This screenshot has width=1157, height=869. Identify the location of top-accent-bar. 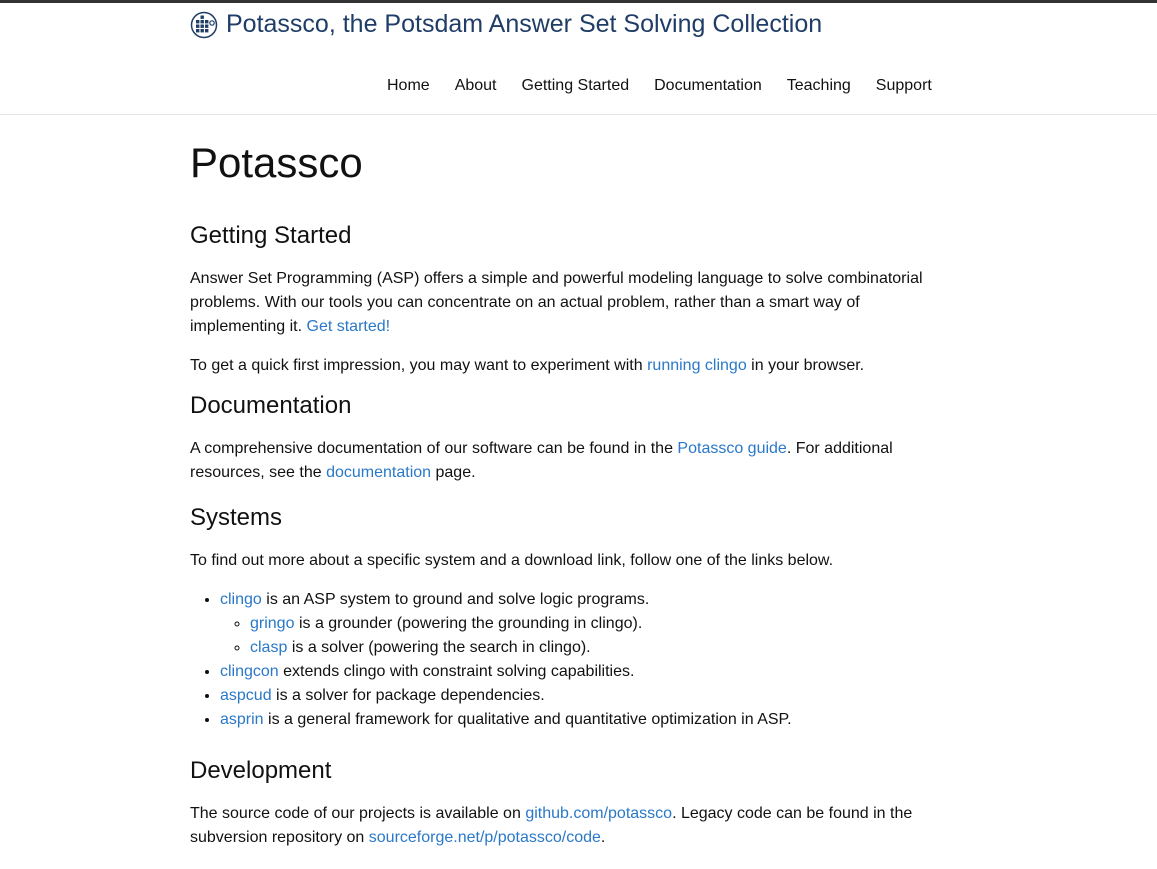
(578, 1).